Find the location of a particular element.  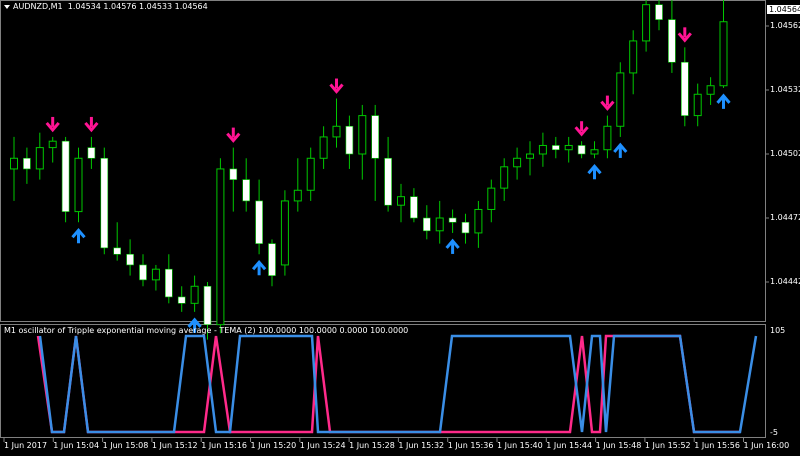

price-tick-label: 1.04562 is located at coordinates (785, 25).